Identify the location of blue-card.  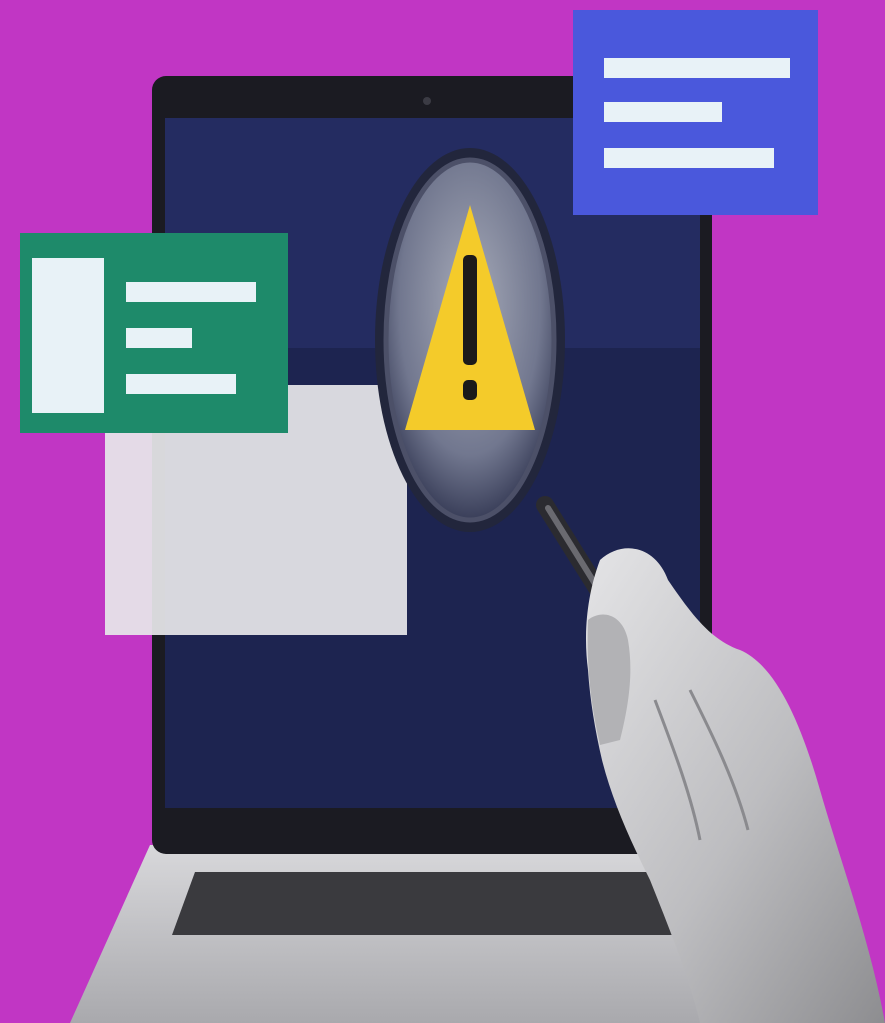
(695, 112).